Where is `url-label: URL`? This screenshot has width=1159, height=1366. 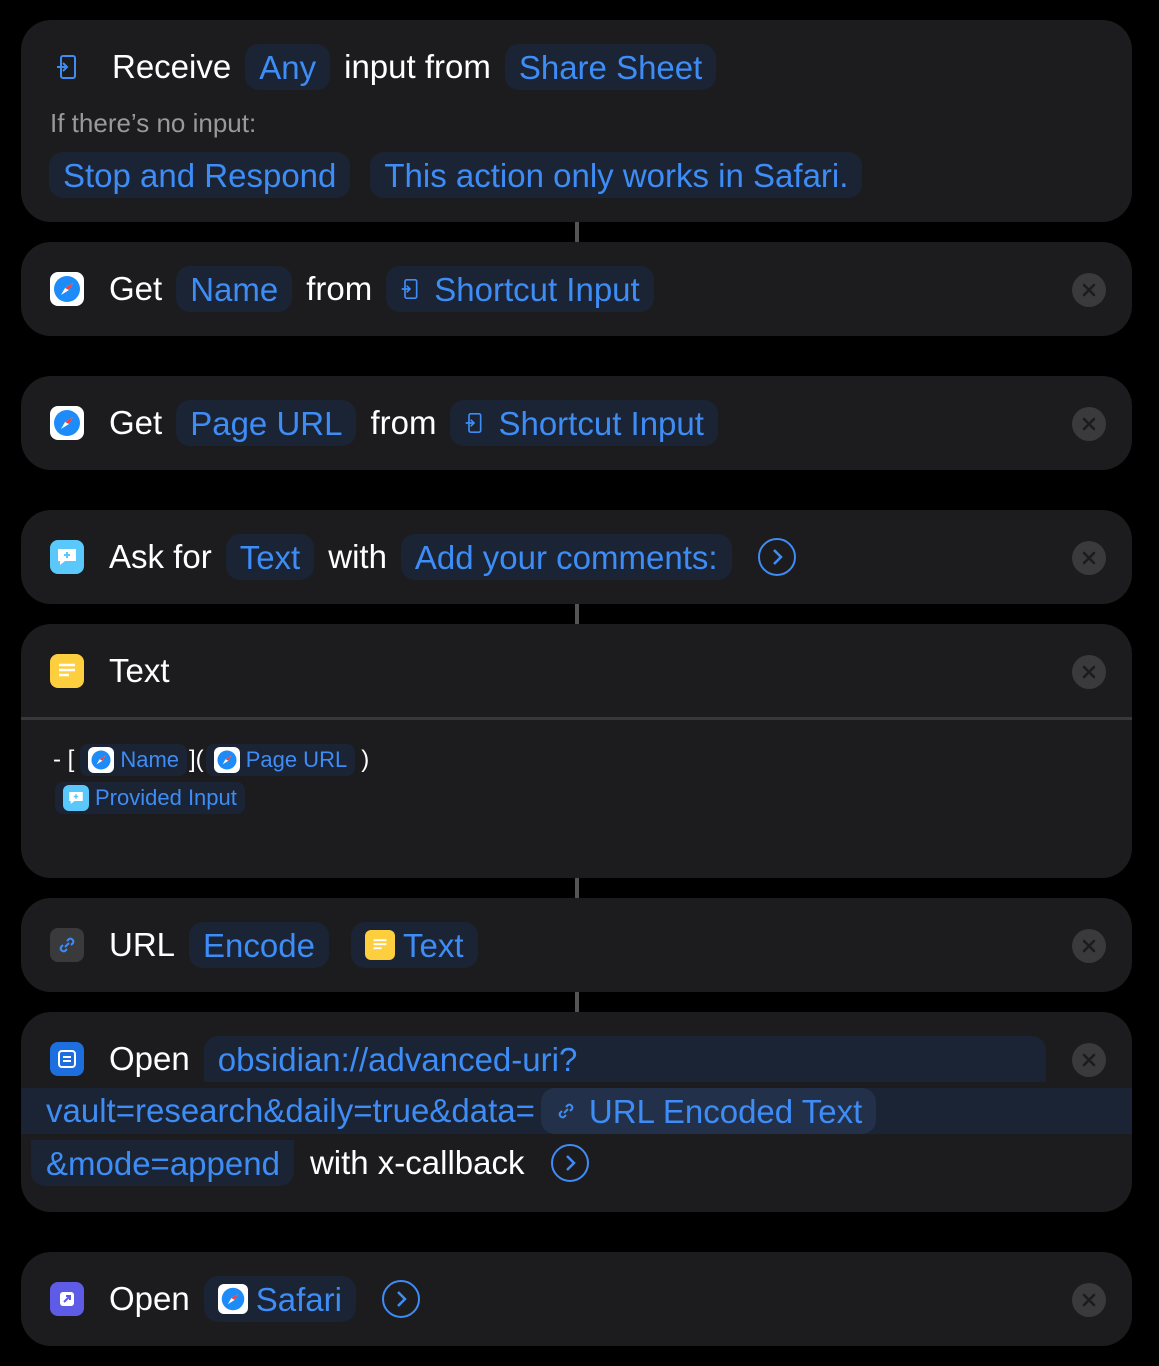
url-label: URL is located at coordinates (142, 944).